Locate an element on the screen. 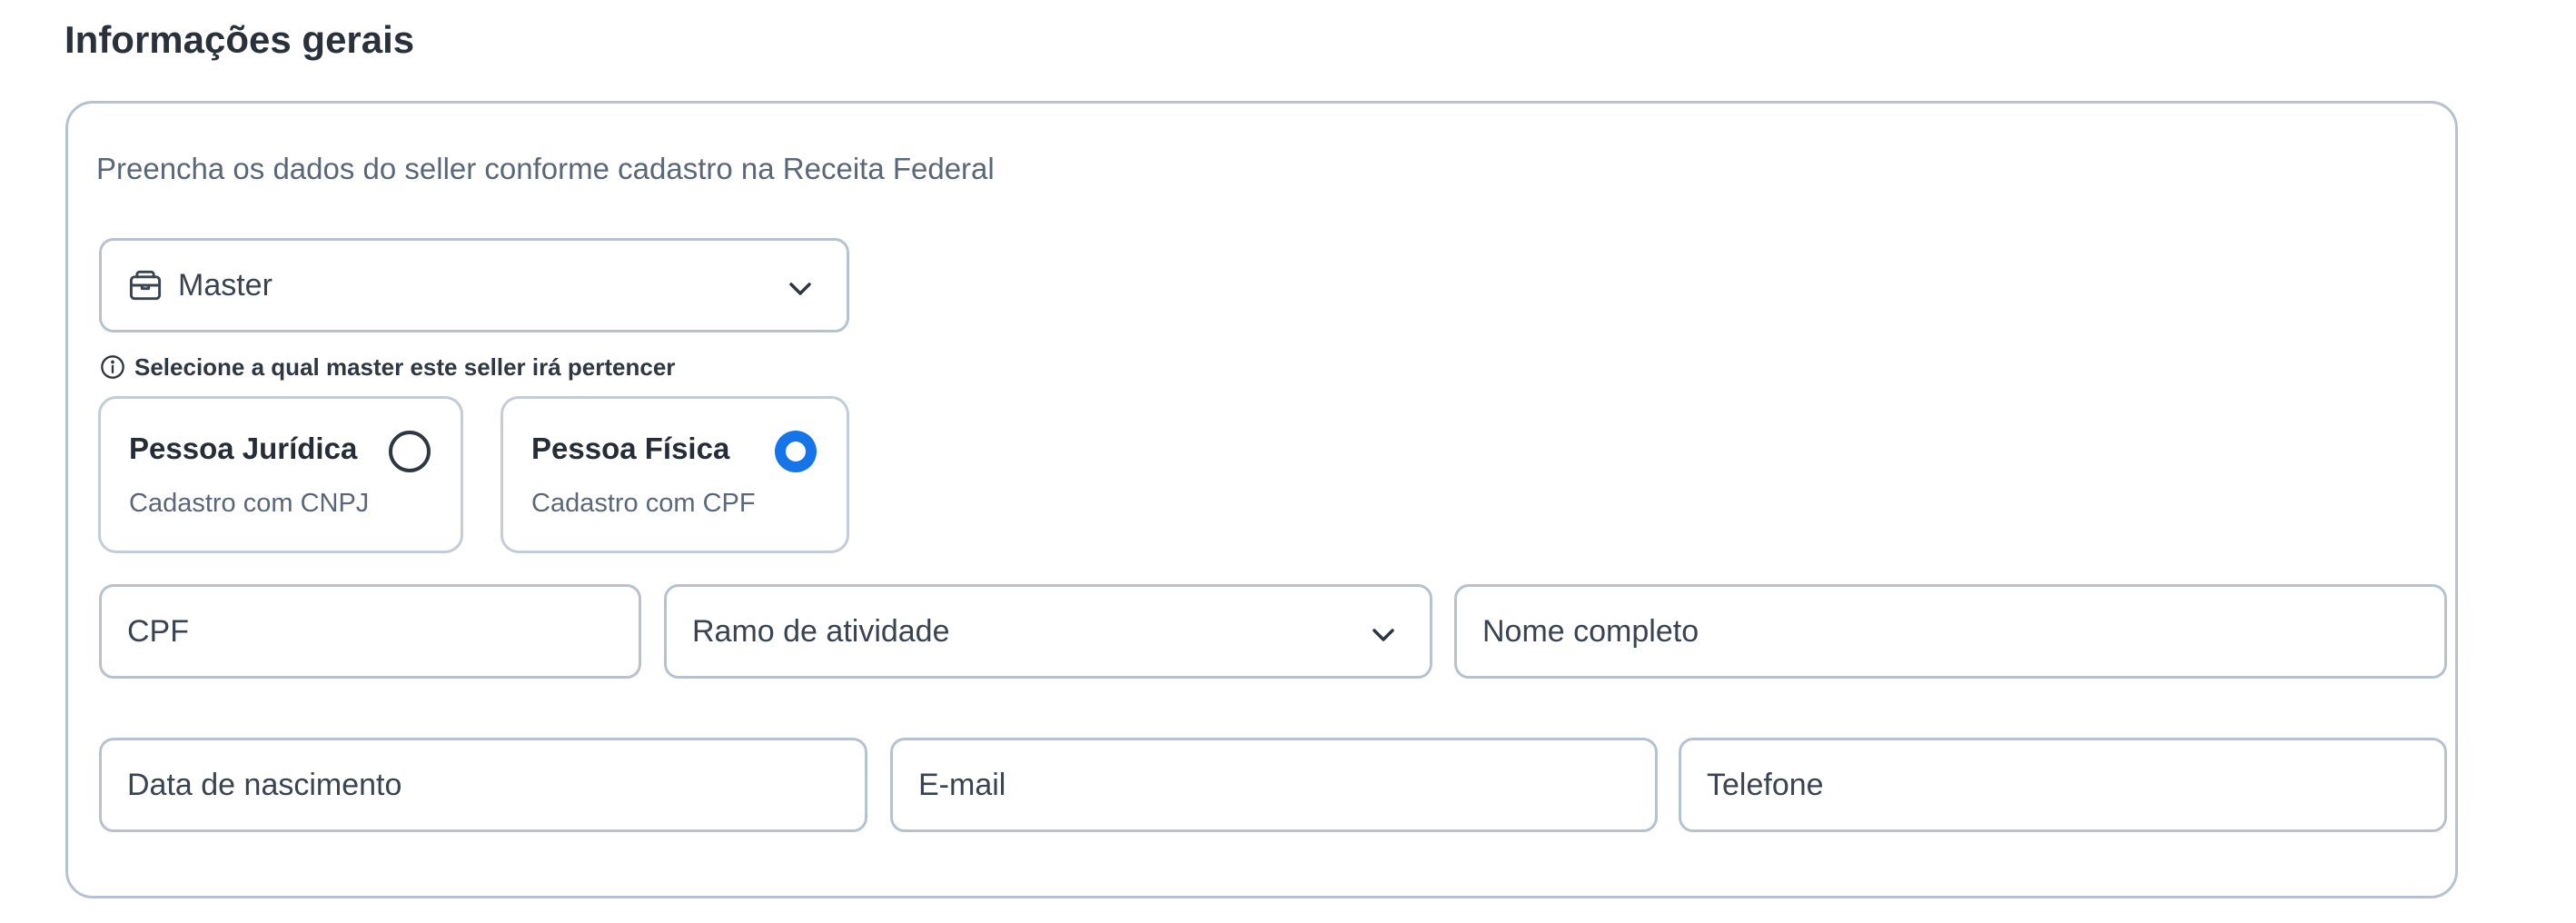 Image resolution: width=2576 pixels, height=923 pixels. nome-completo-placeholder: Nome completo is located at coordinates (1590, 631).